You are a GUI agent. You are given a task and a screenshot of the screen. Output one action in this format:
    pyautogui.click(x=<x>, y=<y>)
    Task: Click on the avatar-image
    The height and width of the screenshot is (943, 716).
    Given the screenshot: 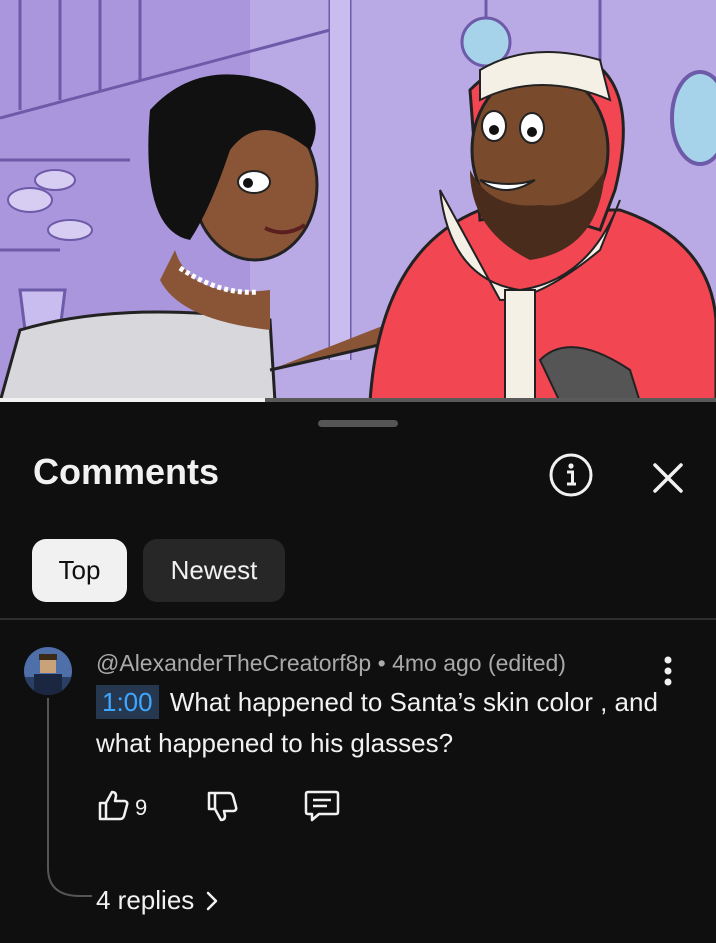 What is the action you would take?
    pyautogui.click(x=48, y=671)
    